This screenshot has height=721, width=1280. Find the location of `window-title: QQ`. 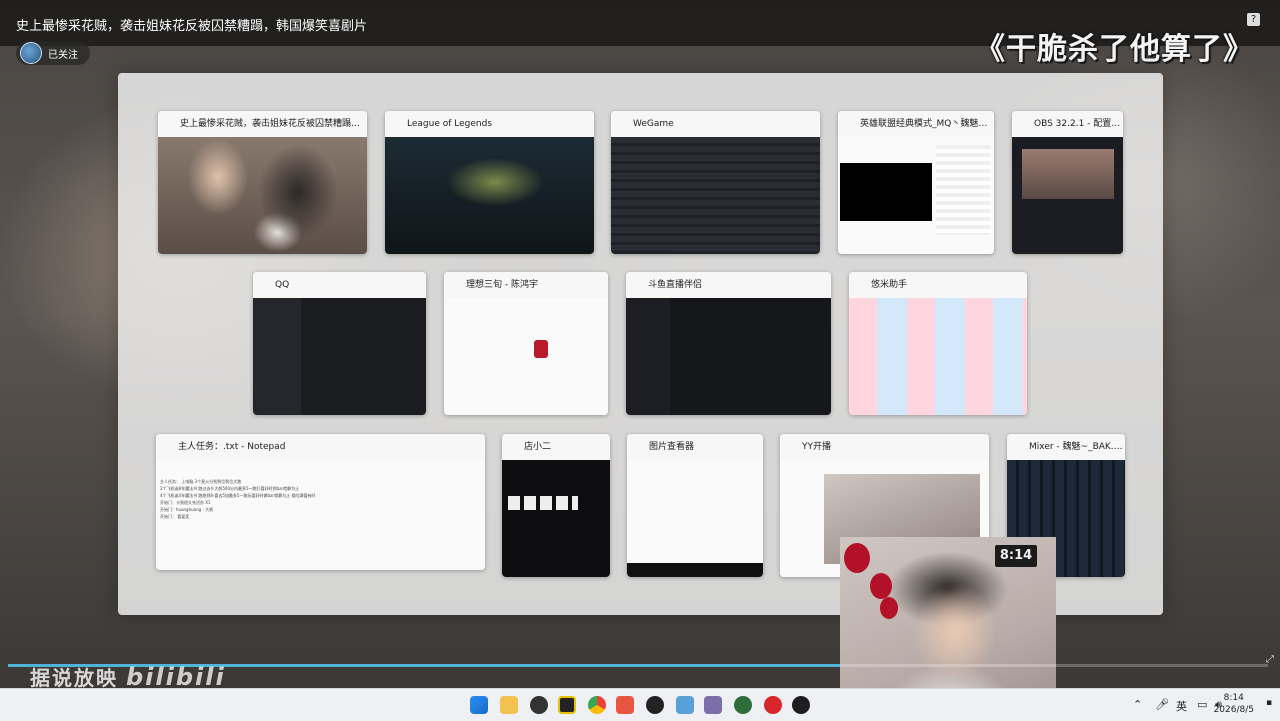

window-title: QQ is located at coordinates (339, 285).